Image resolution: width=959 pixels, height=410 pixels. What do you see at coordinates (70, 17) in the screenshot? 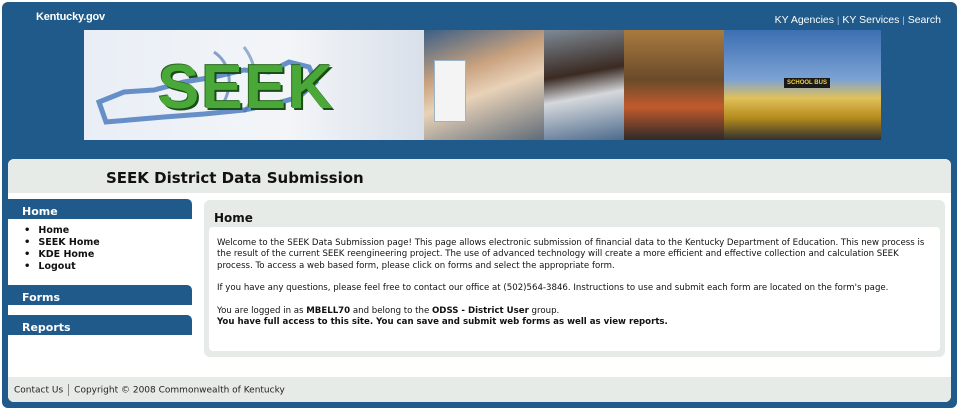
I see `kentucky-gov-logo: Kentucky.gov` at bounding box center [70, 17].